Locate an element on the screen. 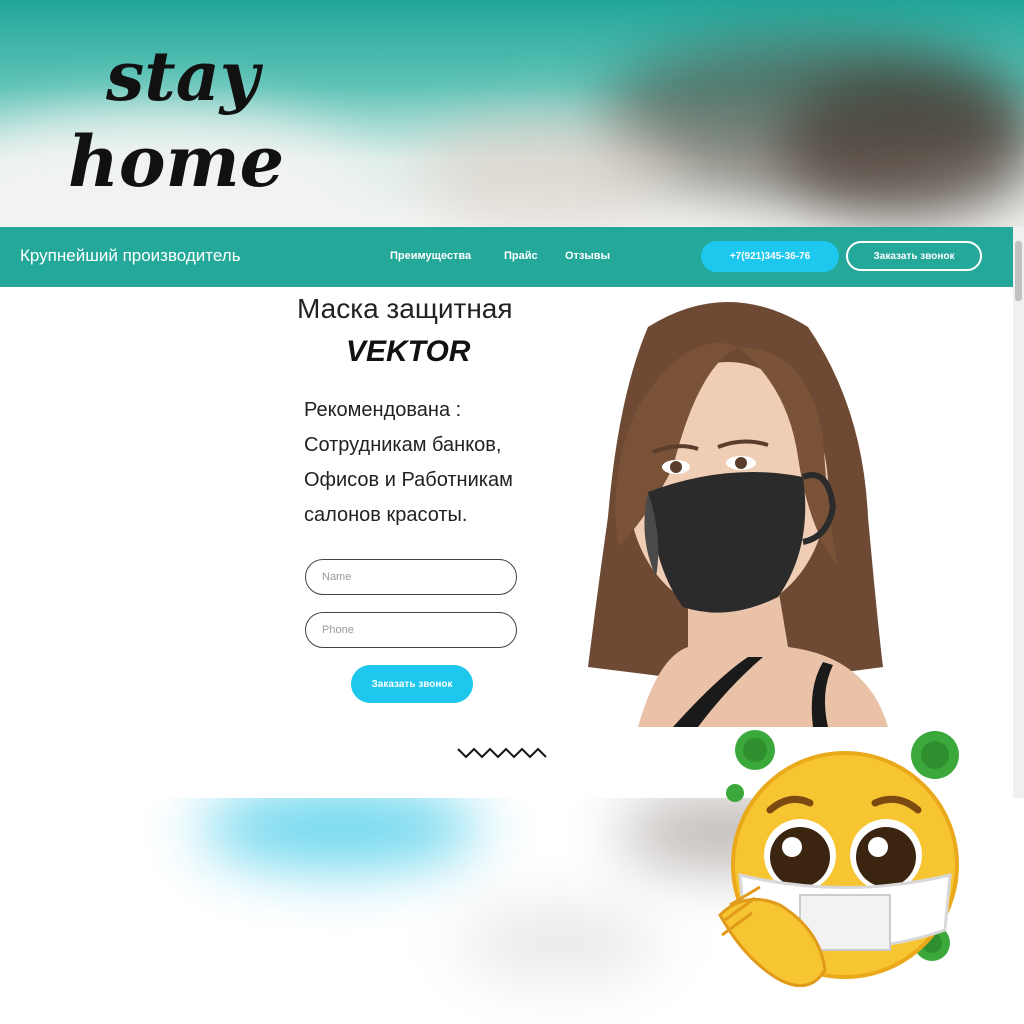 The height and width of the screenshot is (1024, 1024). svg-text: home is located at coordinates (176, 161).